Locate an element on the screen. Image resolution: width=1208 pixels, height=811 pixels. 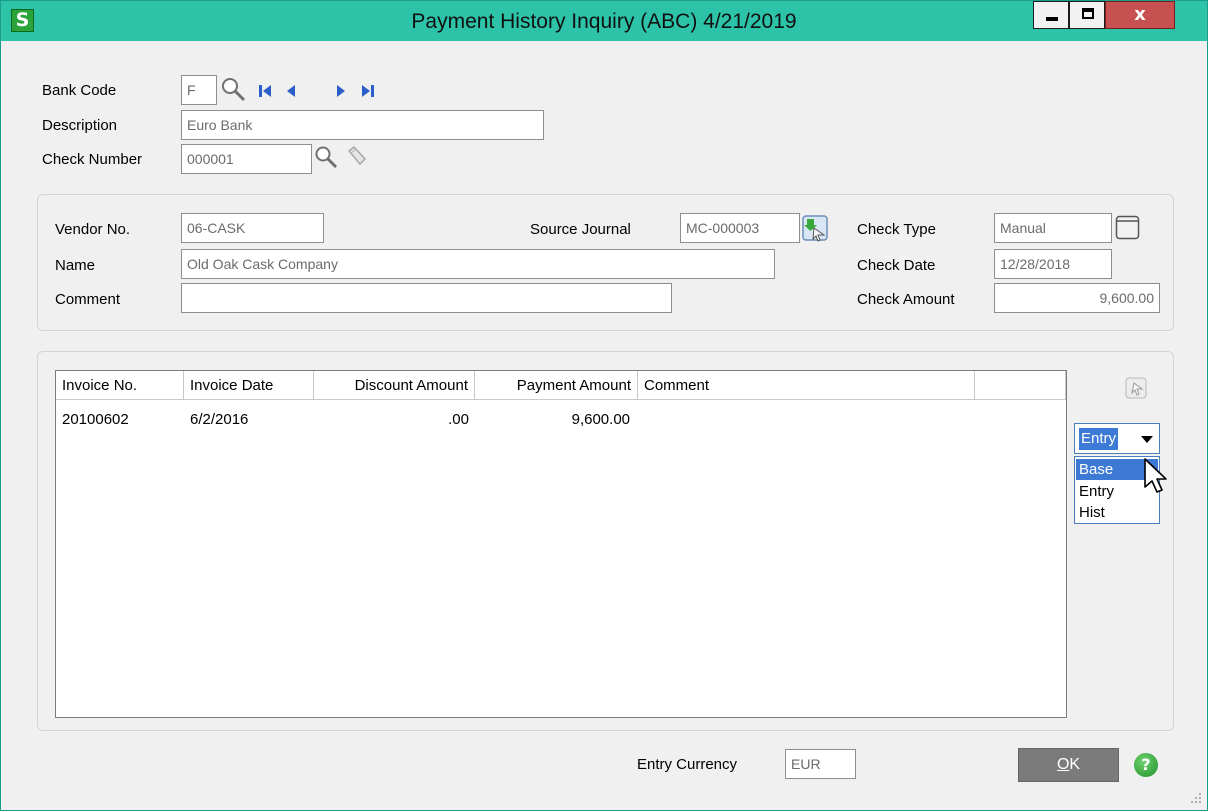
cell-invoice-date: 6/2/2016 is located at coordinates (219, 419).